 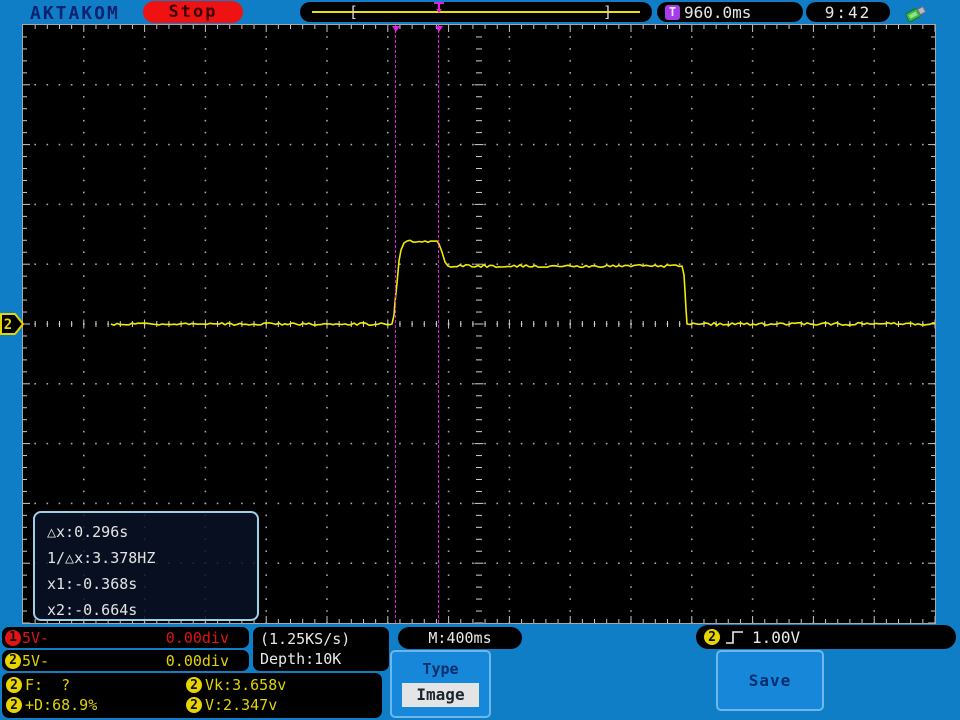 What do you see at coordinates (13, 660) in the screenshot?
I see `ch2-badge: 2` at bounding box center [13, 660].